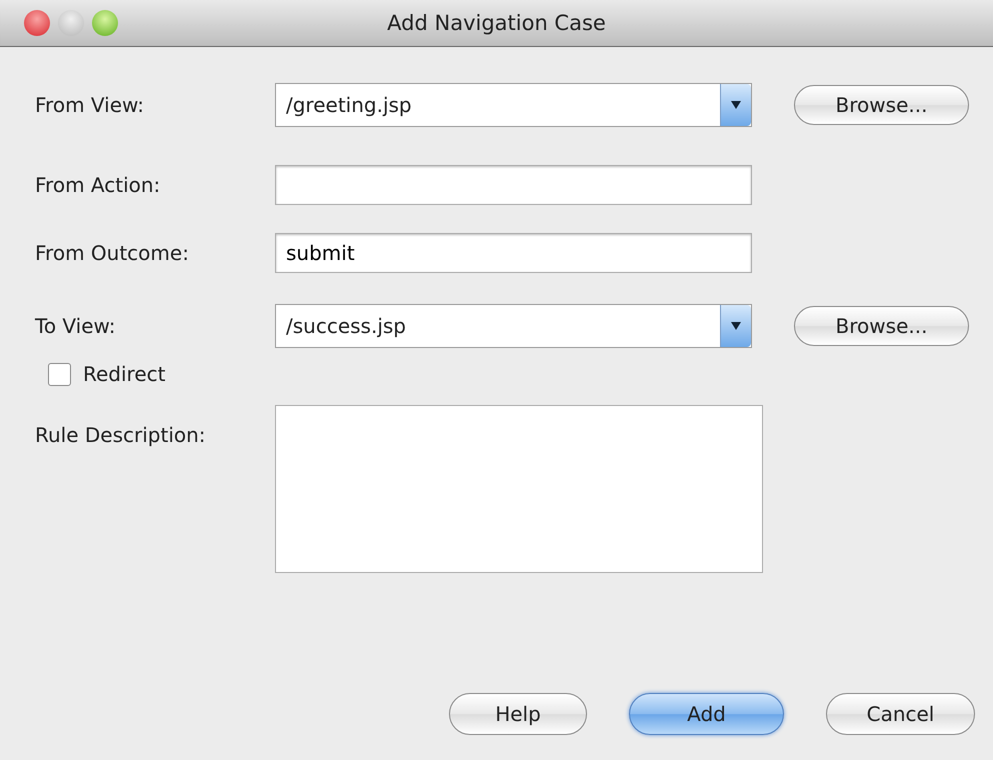 The width and height of the screenshot is (993, 760). Describe the element at coordinates (105, 23) in the screenshot. I see `zoom-icon` at that location.